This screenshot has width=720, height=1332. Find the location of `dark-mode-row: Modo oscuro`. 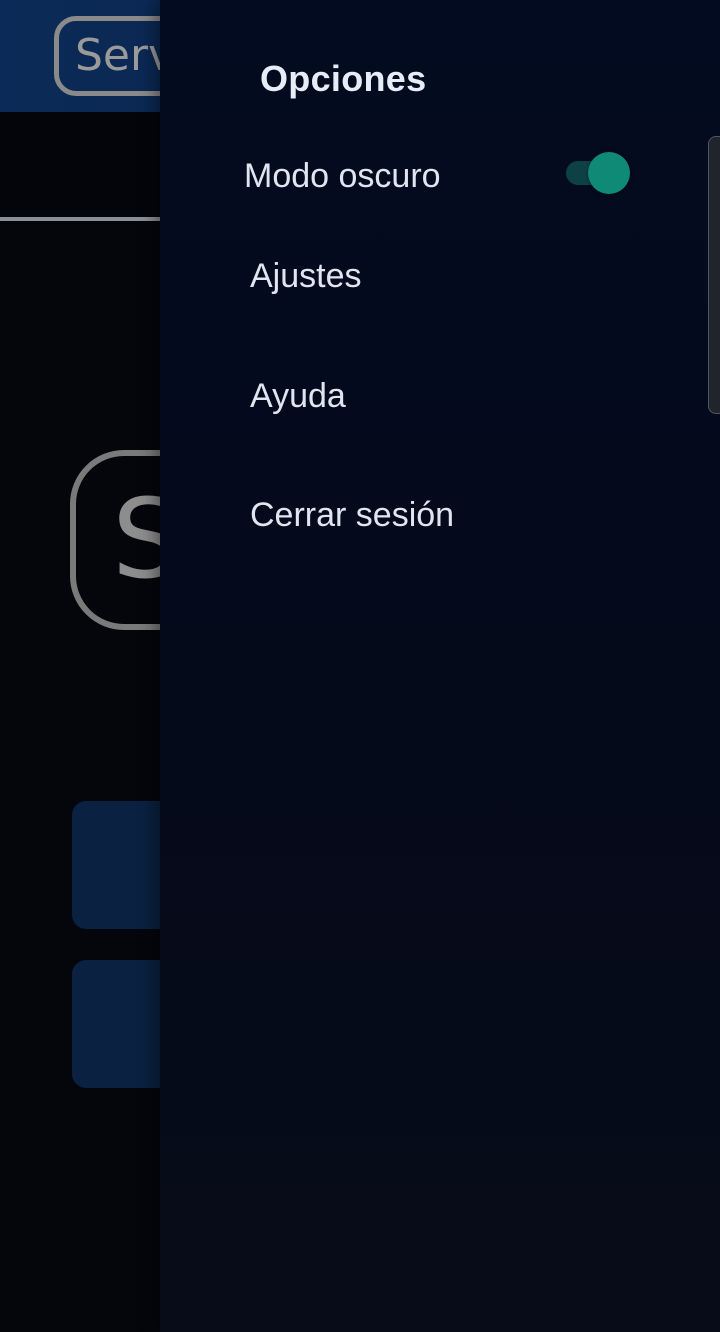

dark-mode-row: Modo oscuro is located at coordinates (440, 176).